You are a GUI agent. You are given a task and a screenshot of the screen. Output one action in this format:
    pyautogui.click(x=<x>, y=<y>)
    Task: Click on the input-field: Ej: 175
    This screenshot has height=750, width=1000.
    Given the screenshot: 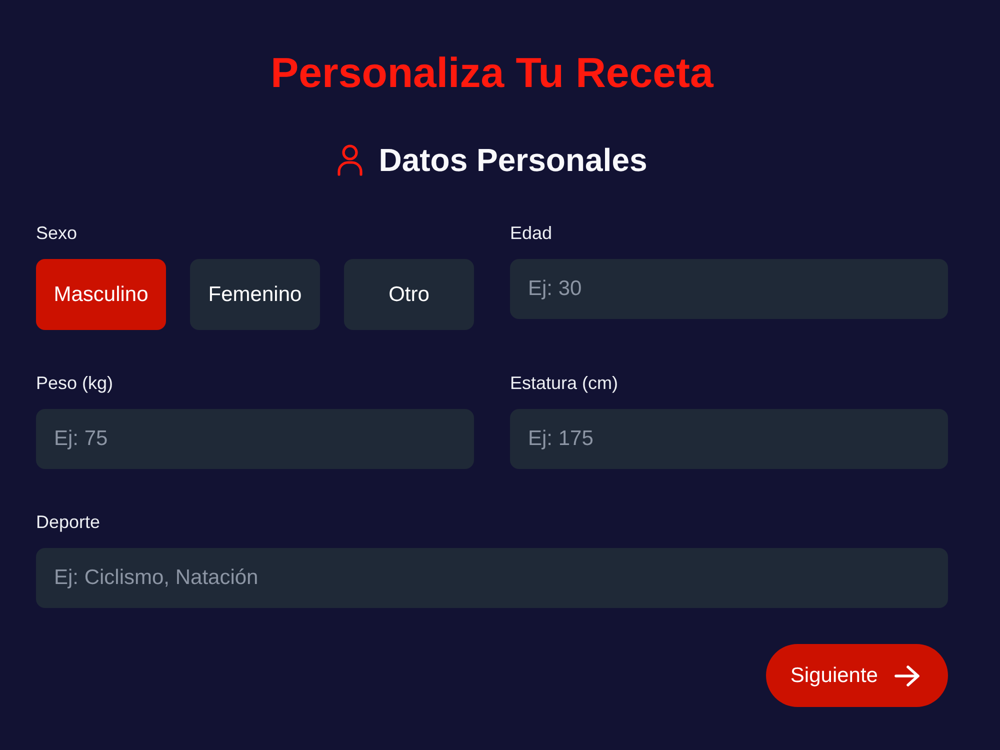 What is the action you would take?
    pyautogui.click(x=729, y=439)
    